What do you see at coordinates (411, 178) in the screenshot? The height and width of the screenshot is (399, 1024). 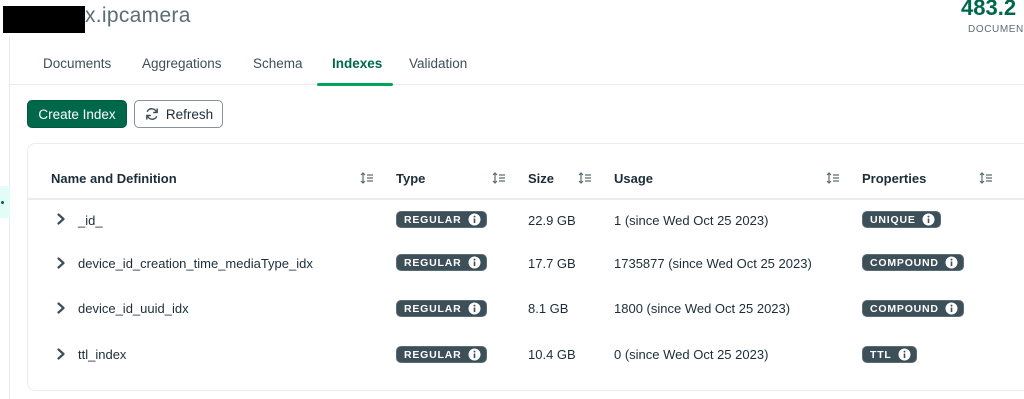 I see `column-header-type: Type` at bounding box center [411, 178].